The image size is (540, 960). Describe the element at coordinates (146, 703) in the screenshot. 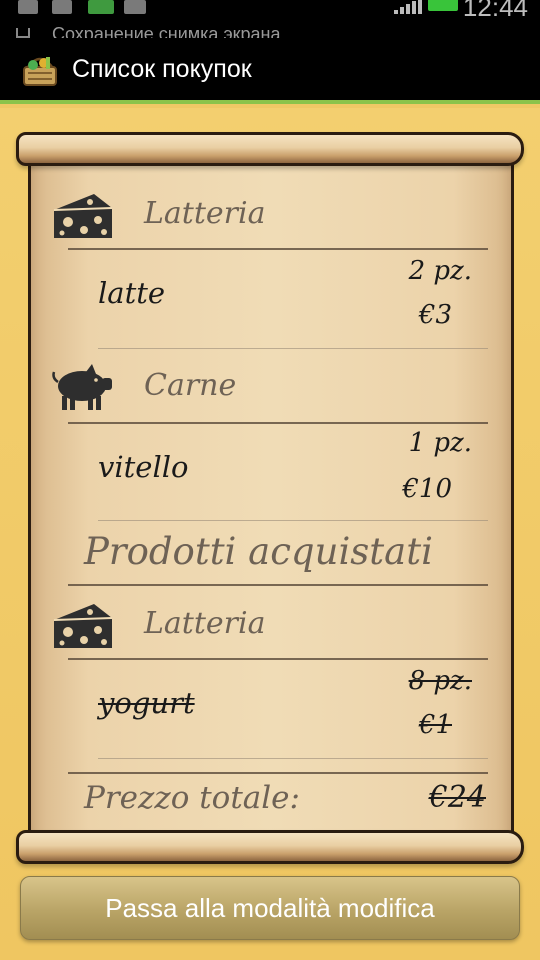

I see `item-name: yogurt` at that location.